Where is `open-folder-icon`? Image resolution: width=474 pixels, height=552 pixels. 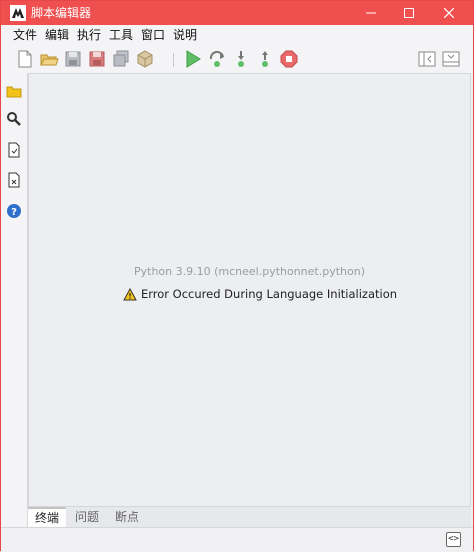 open-folder-icon is located at coordinates (49, 59).